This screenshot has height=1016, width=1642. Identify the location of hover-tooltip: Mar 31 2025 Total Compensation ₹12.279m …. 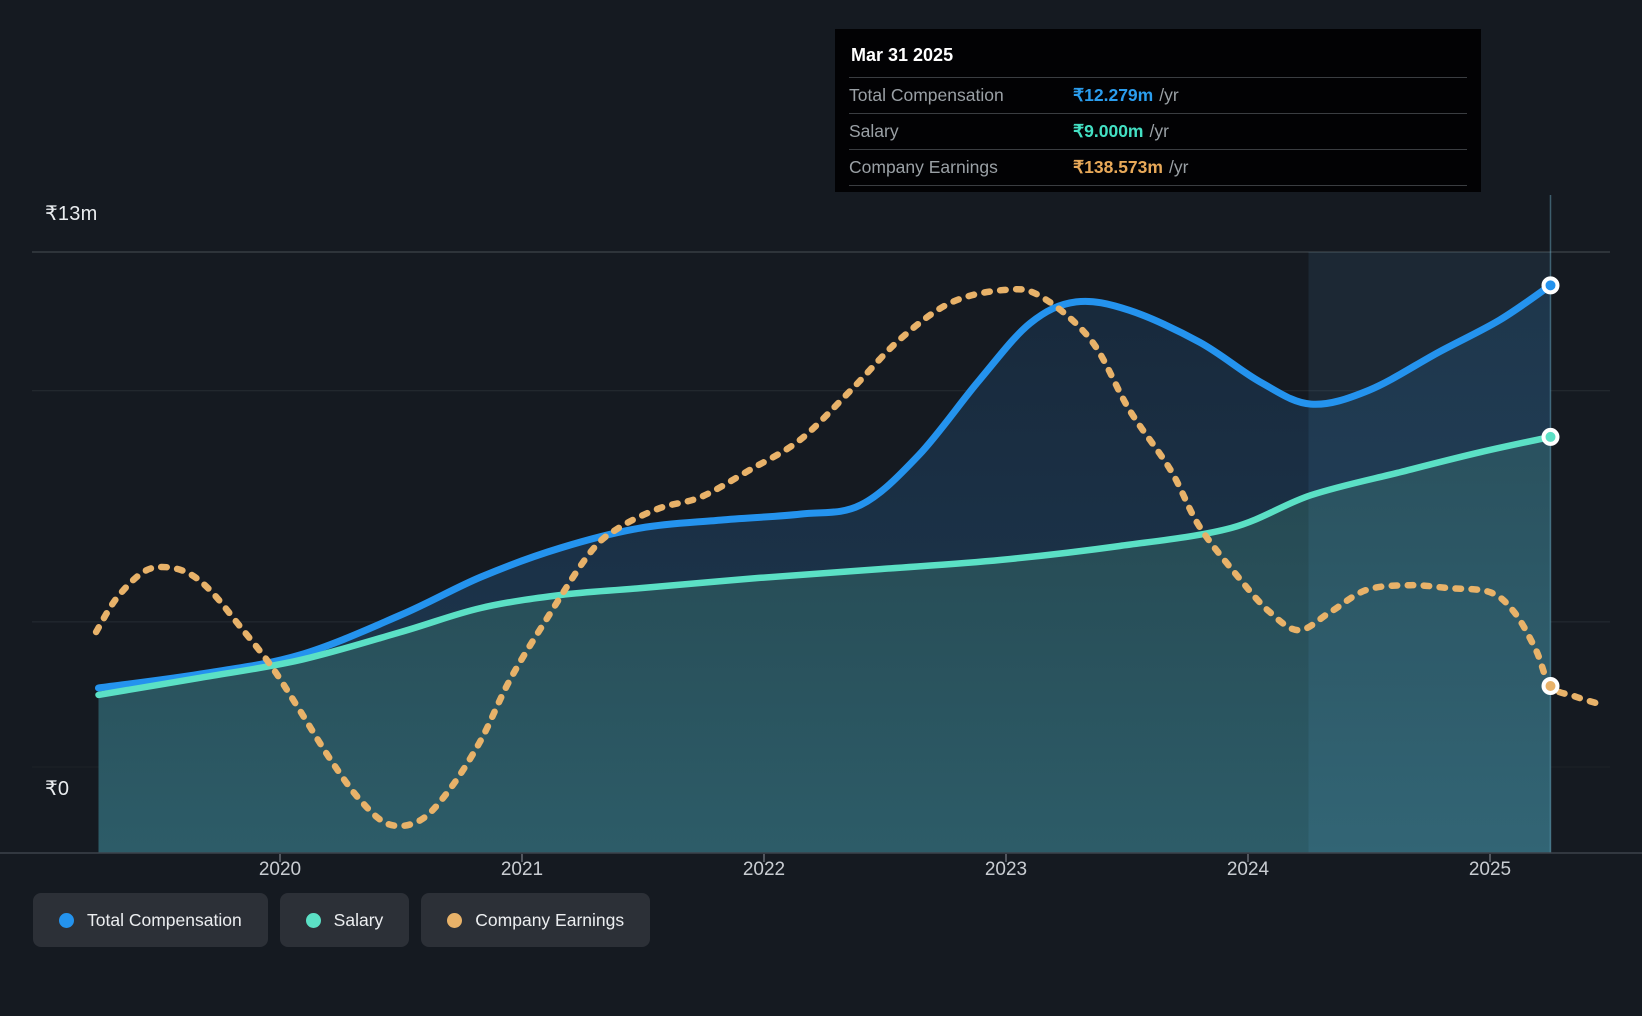
(1158, 110).